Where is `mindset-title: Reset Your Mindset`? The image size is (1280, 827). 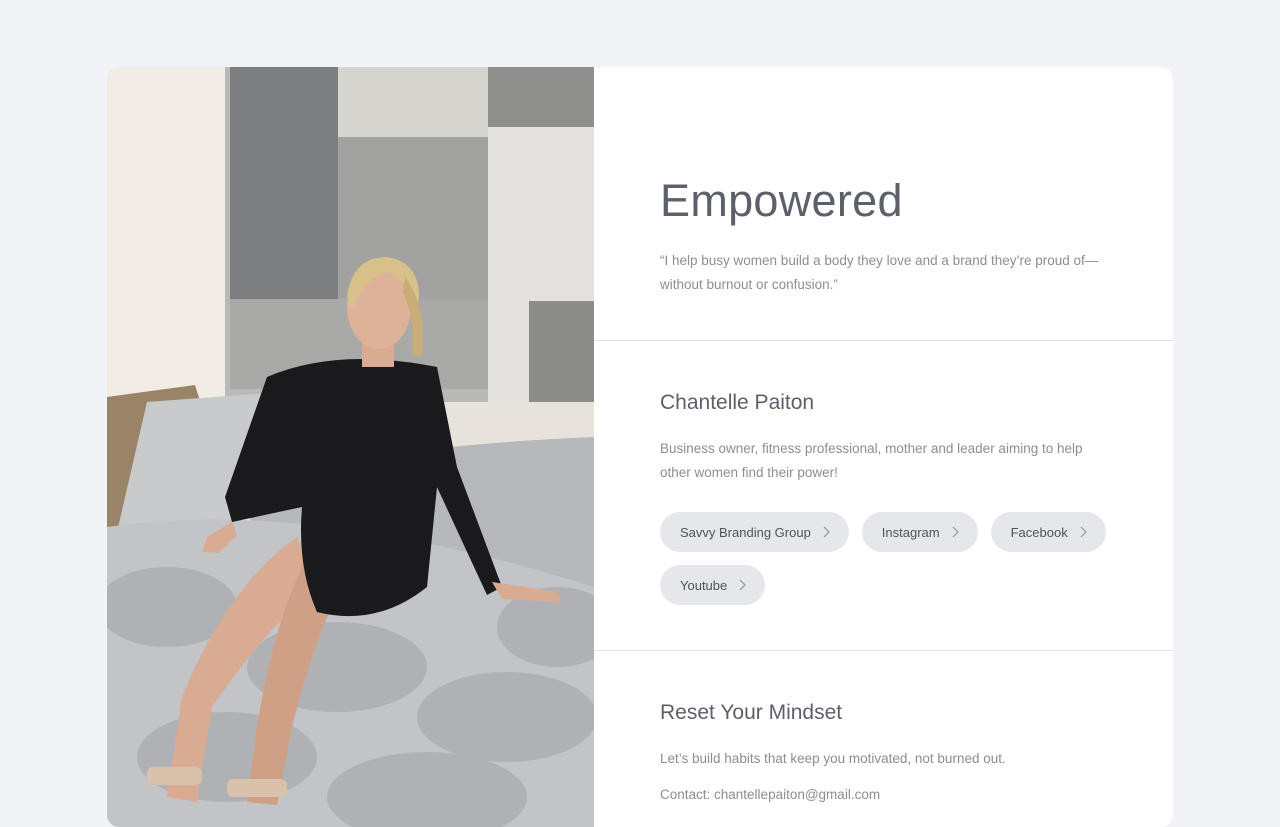
mindset-title: Reset Your Mindset is located at coordinates (751, 712).